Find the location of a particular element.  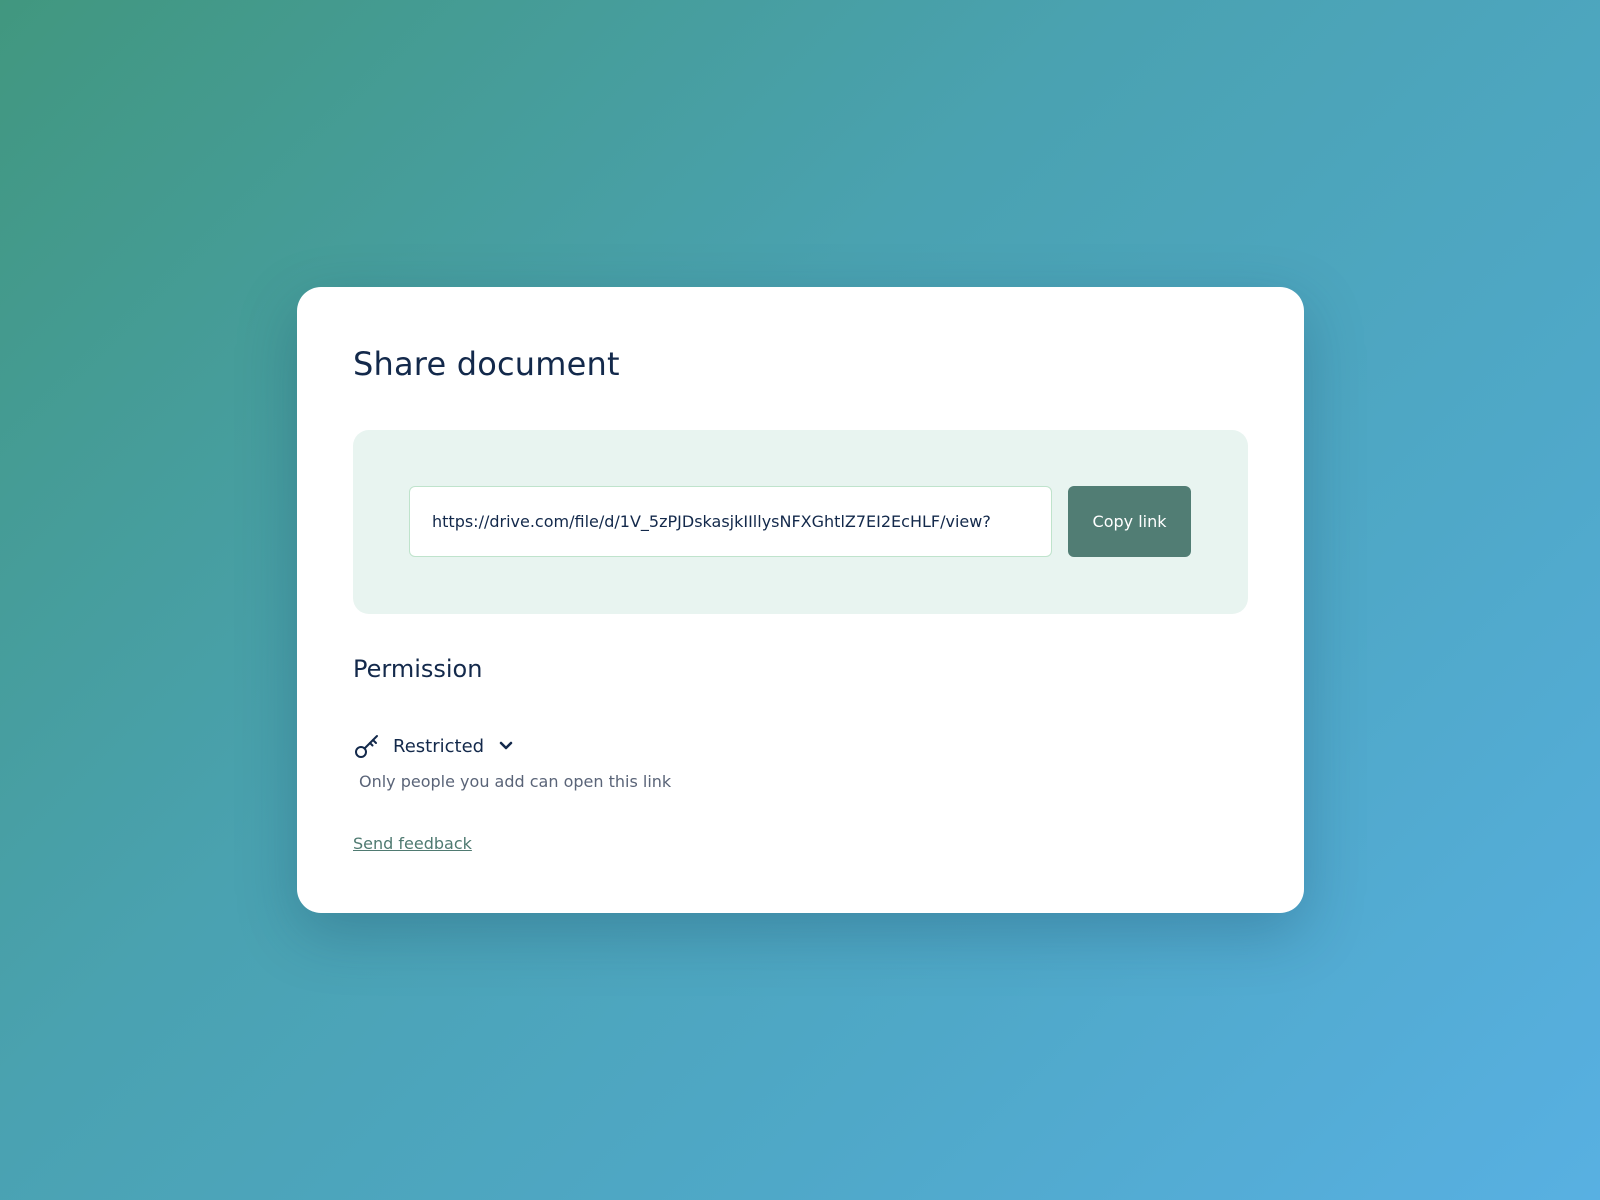

link-panel: Copy link is located at coordinates (800, 522).